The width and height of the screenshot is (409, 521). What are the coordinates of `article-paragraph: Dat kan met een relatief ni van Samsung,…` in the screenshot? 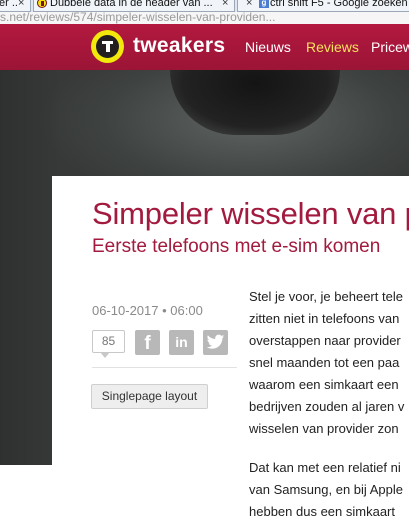 It's located at (326, 489).